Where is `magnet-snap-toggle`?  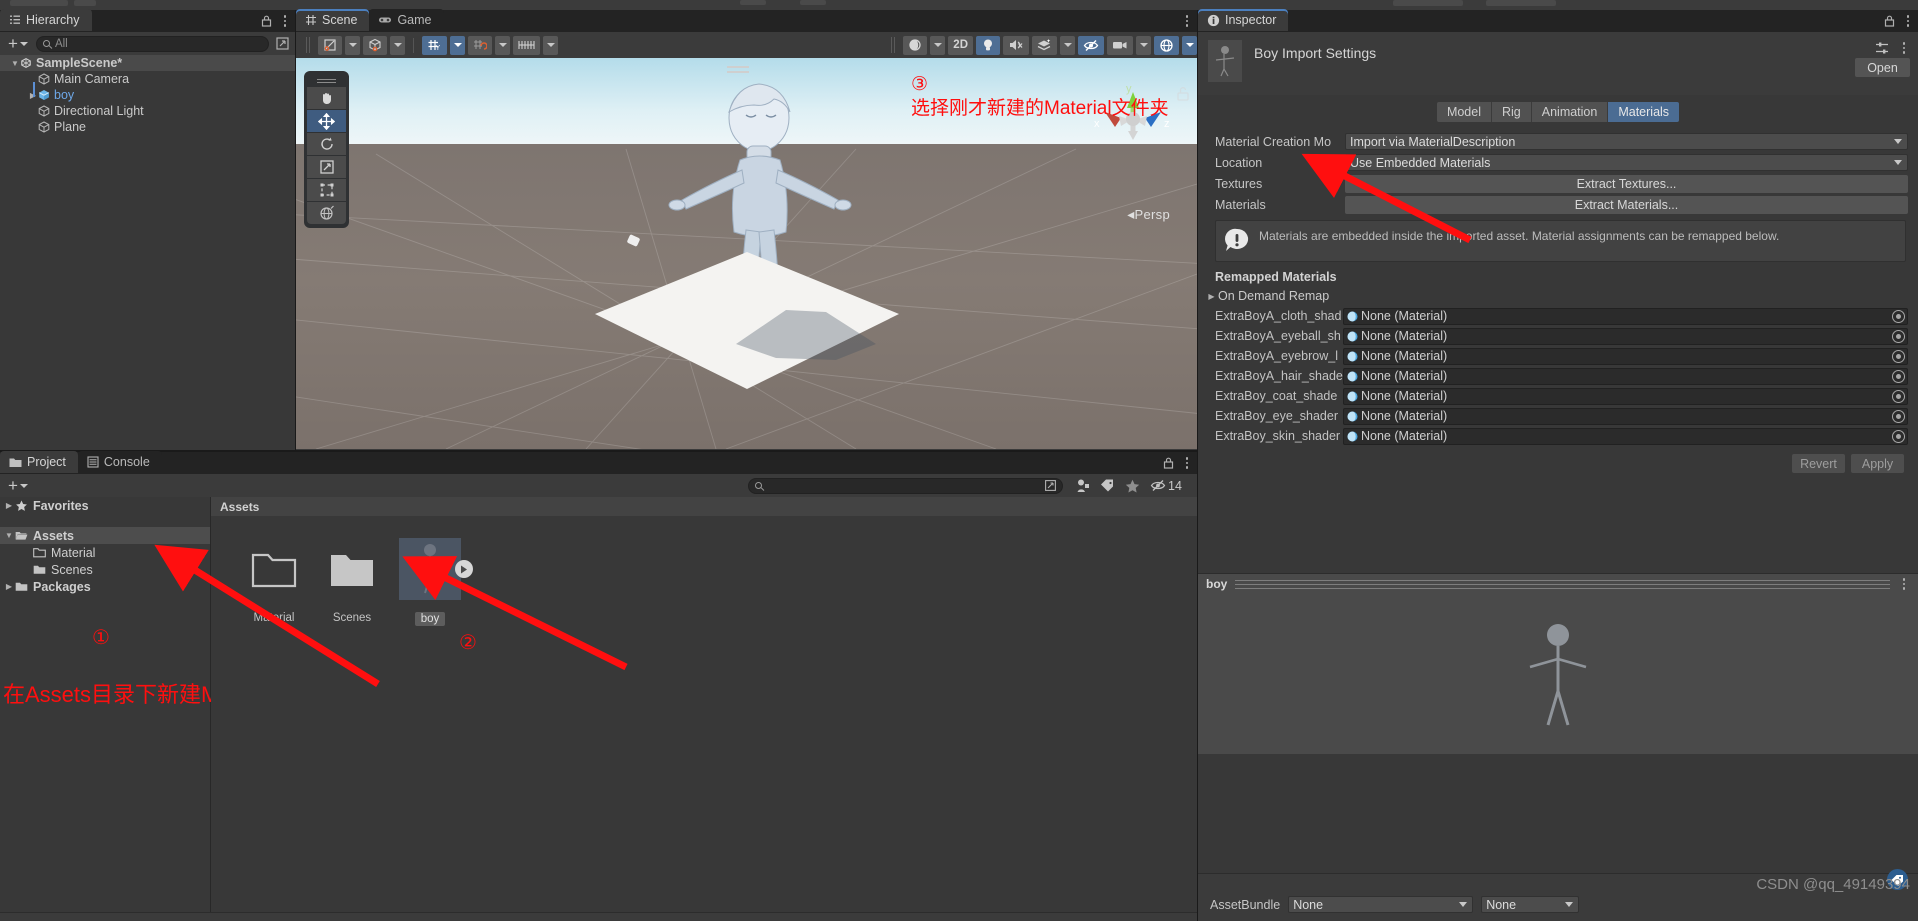 magnet-snap-toggle is located at coordinates (480, 45).